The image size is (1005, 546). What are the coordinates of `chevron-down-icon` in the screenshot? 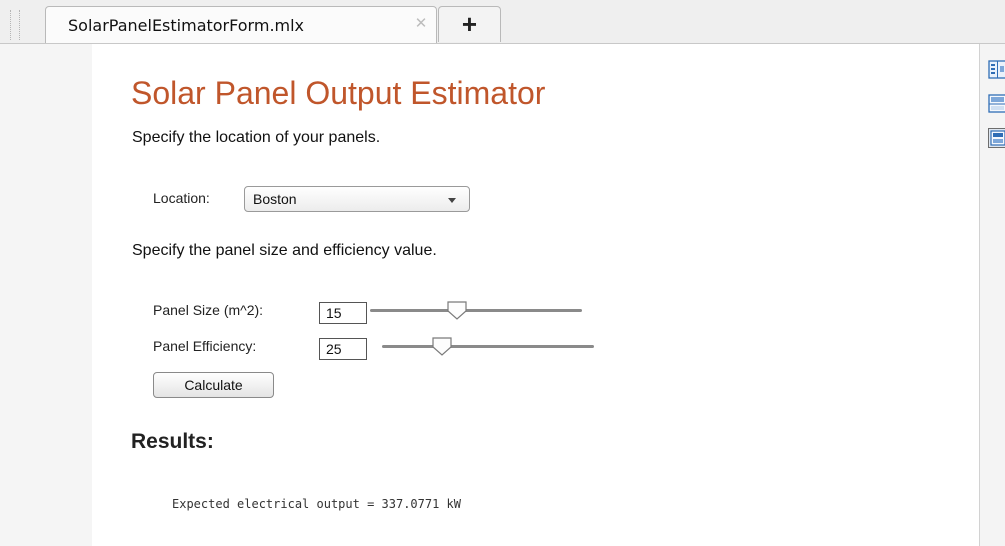 It's located at (452, 200).